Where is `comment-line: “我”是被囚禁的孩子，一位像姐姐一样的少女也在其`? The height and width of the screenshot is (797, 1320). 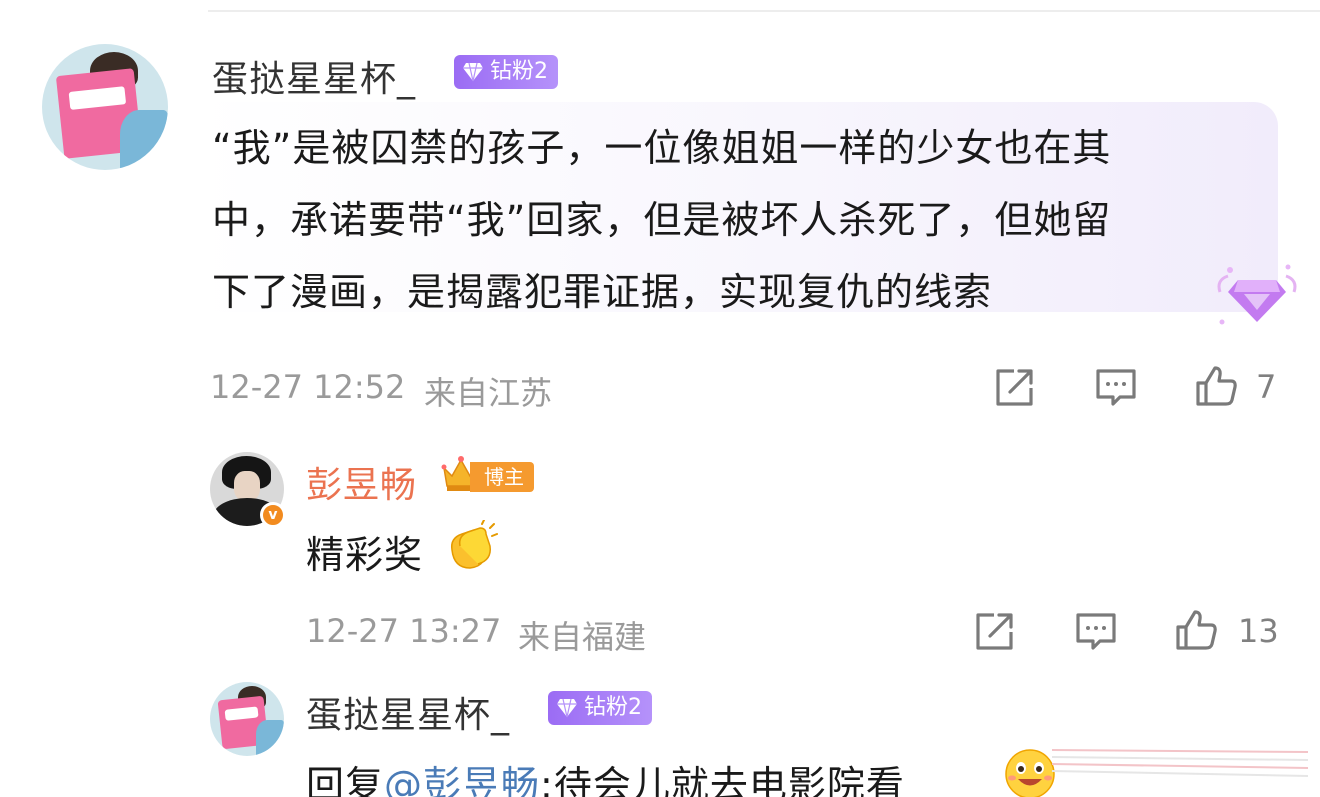 comment-line: “我”是被囚禁的孩子，一位像姐姐一样的少女也在其 is located at coordinates (662, 148).